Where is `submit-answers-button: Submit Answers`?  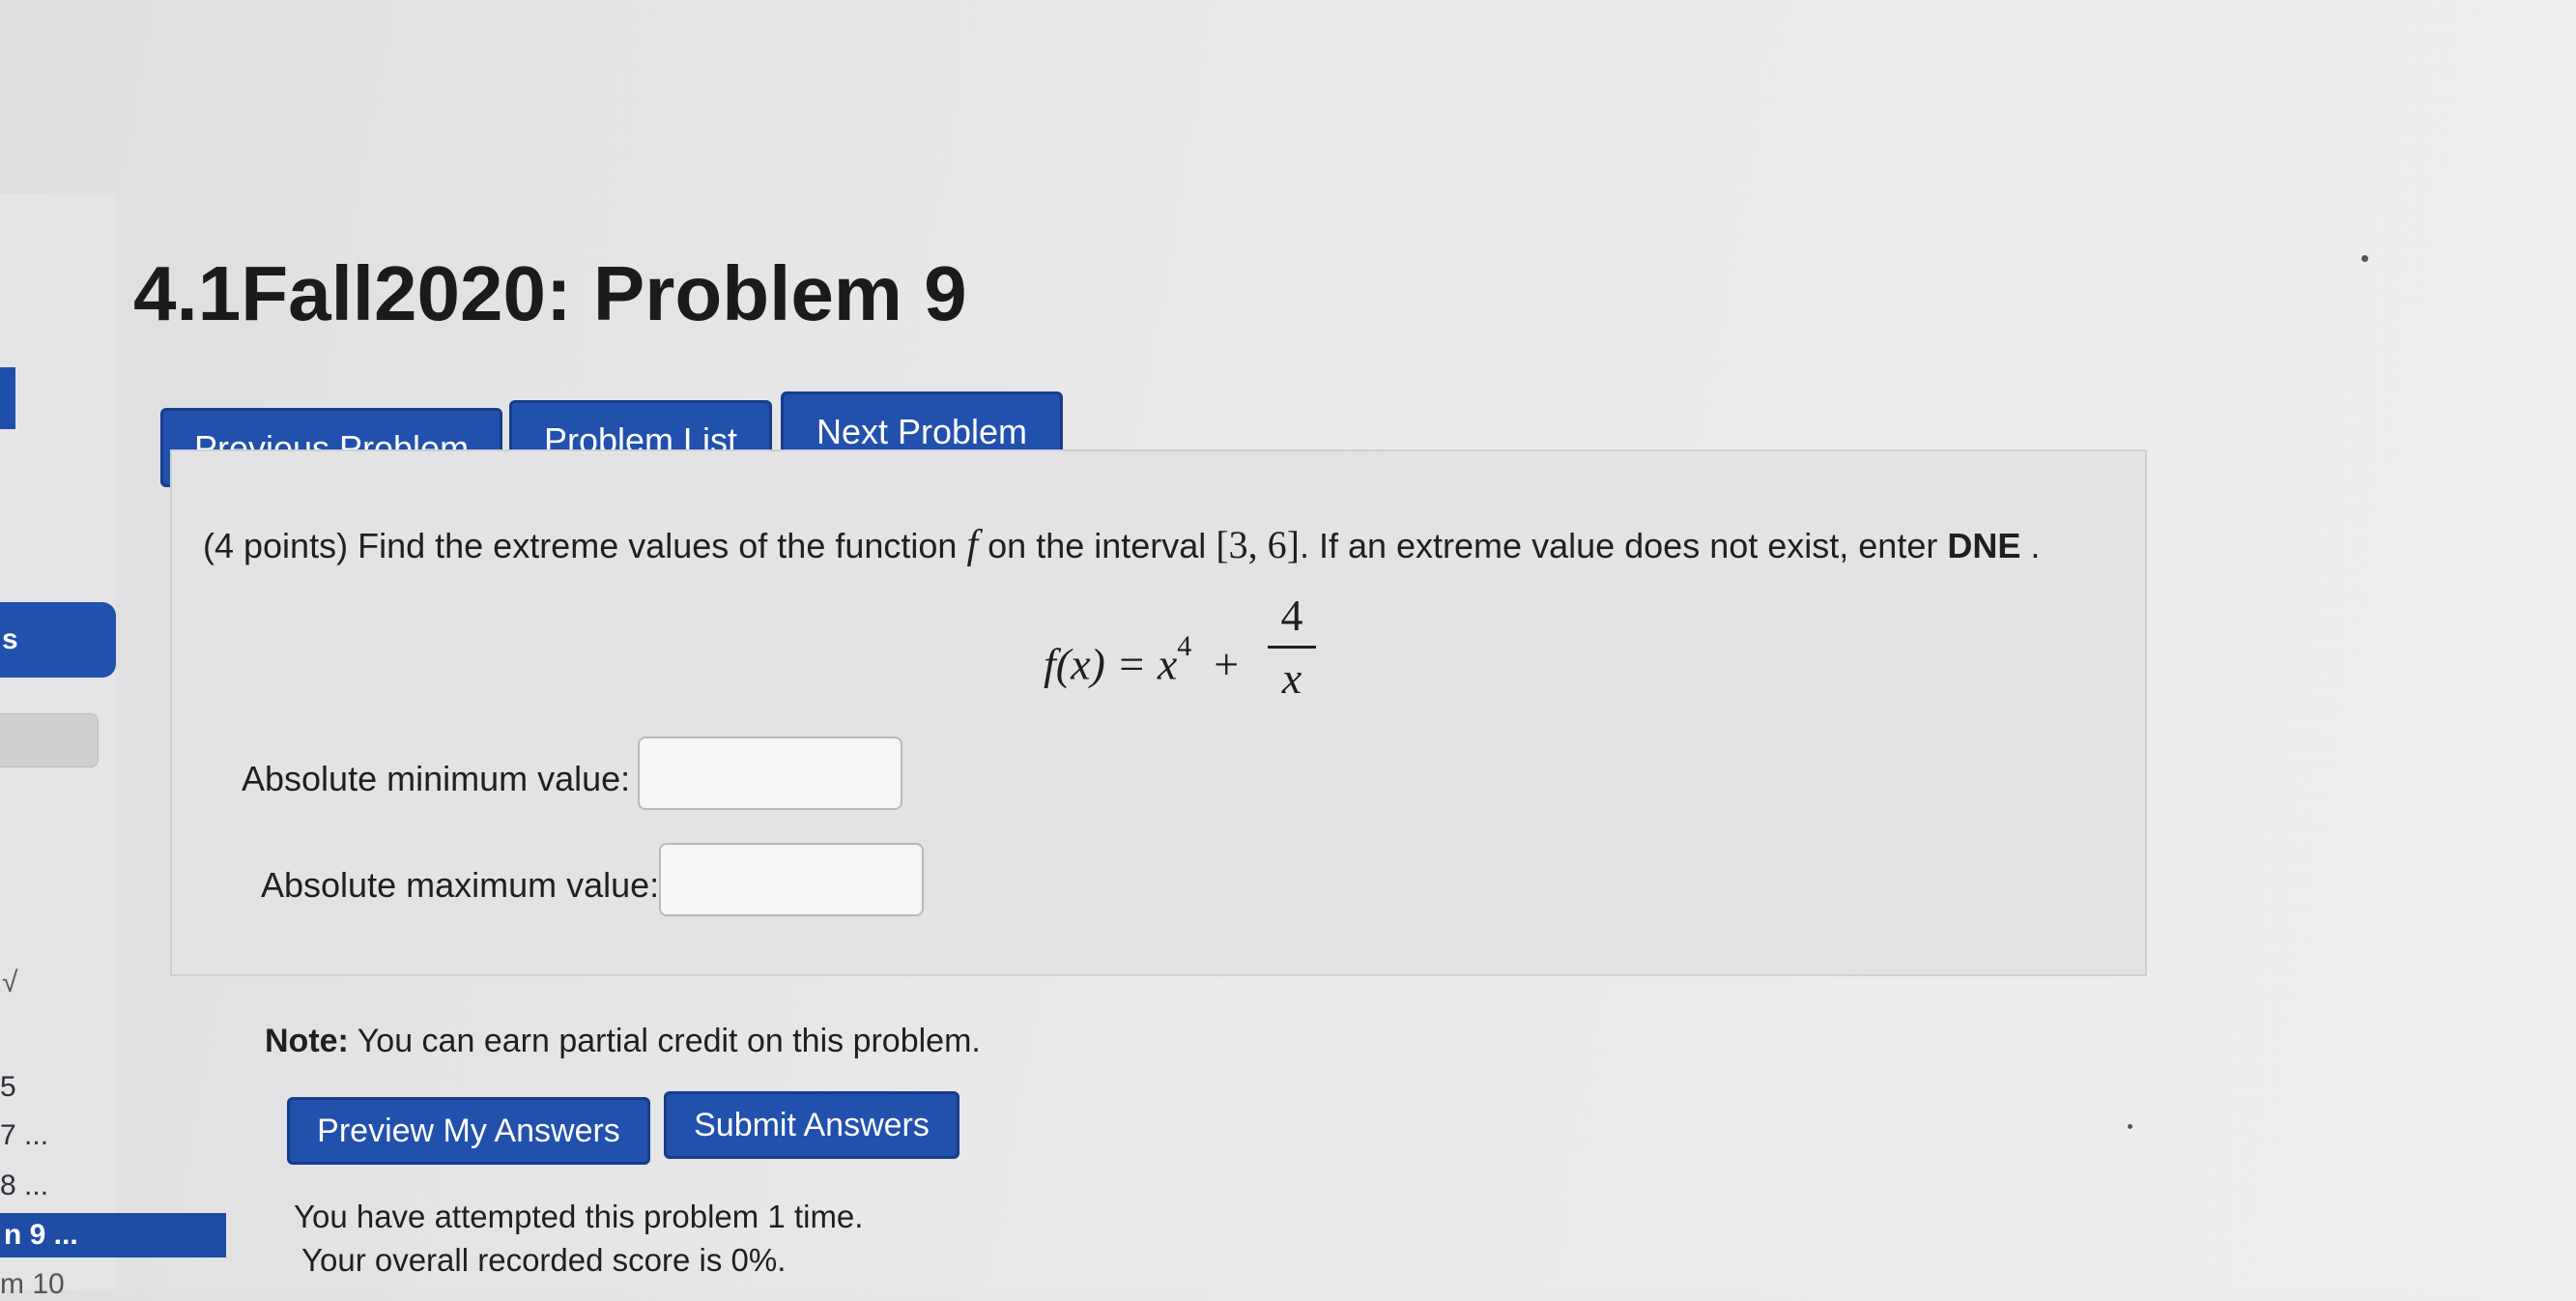 submit-answers-button: Submit Answers is located at coordinates (812, 1125).